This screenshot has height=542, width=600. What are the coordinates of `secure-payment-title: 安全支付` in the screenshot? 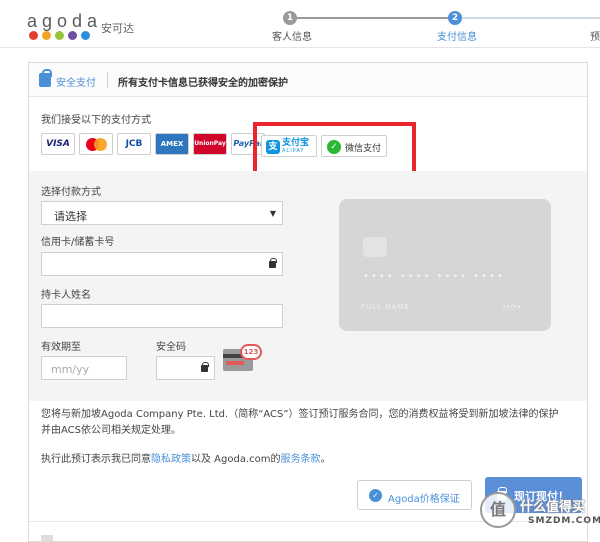 It's located at (76, 83).